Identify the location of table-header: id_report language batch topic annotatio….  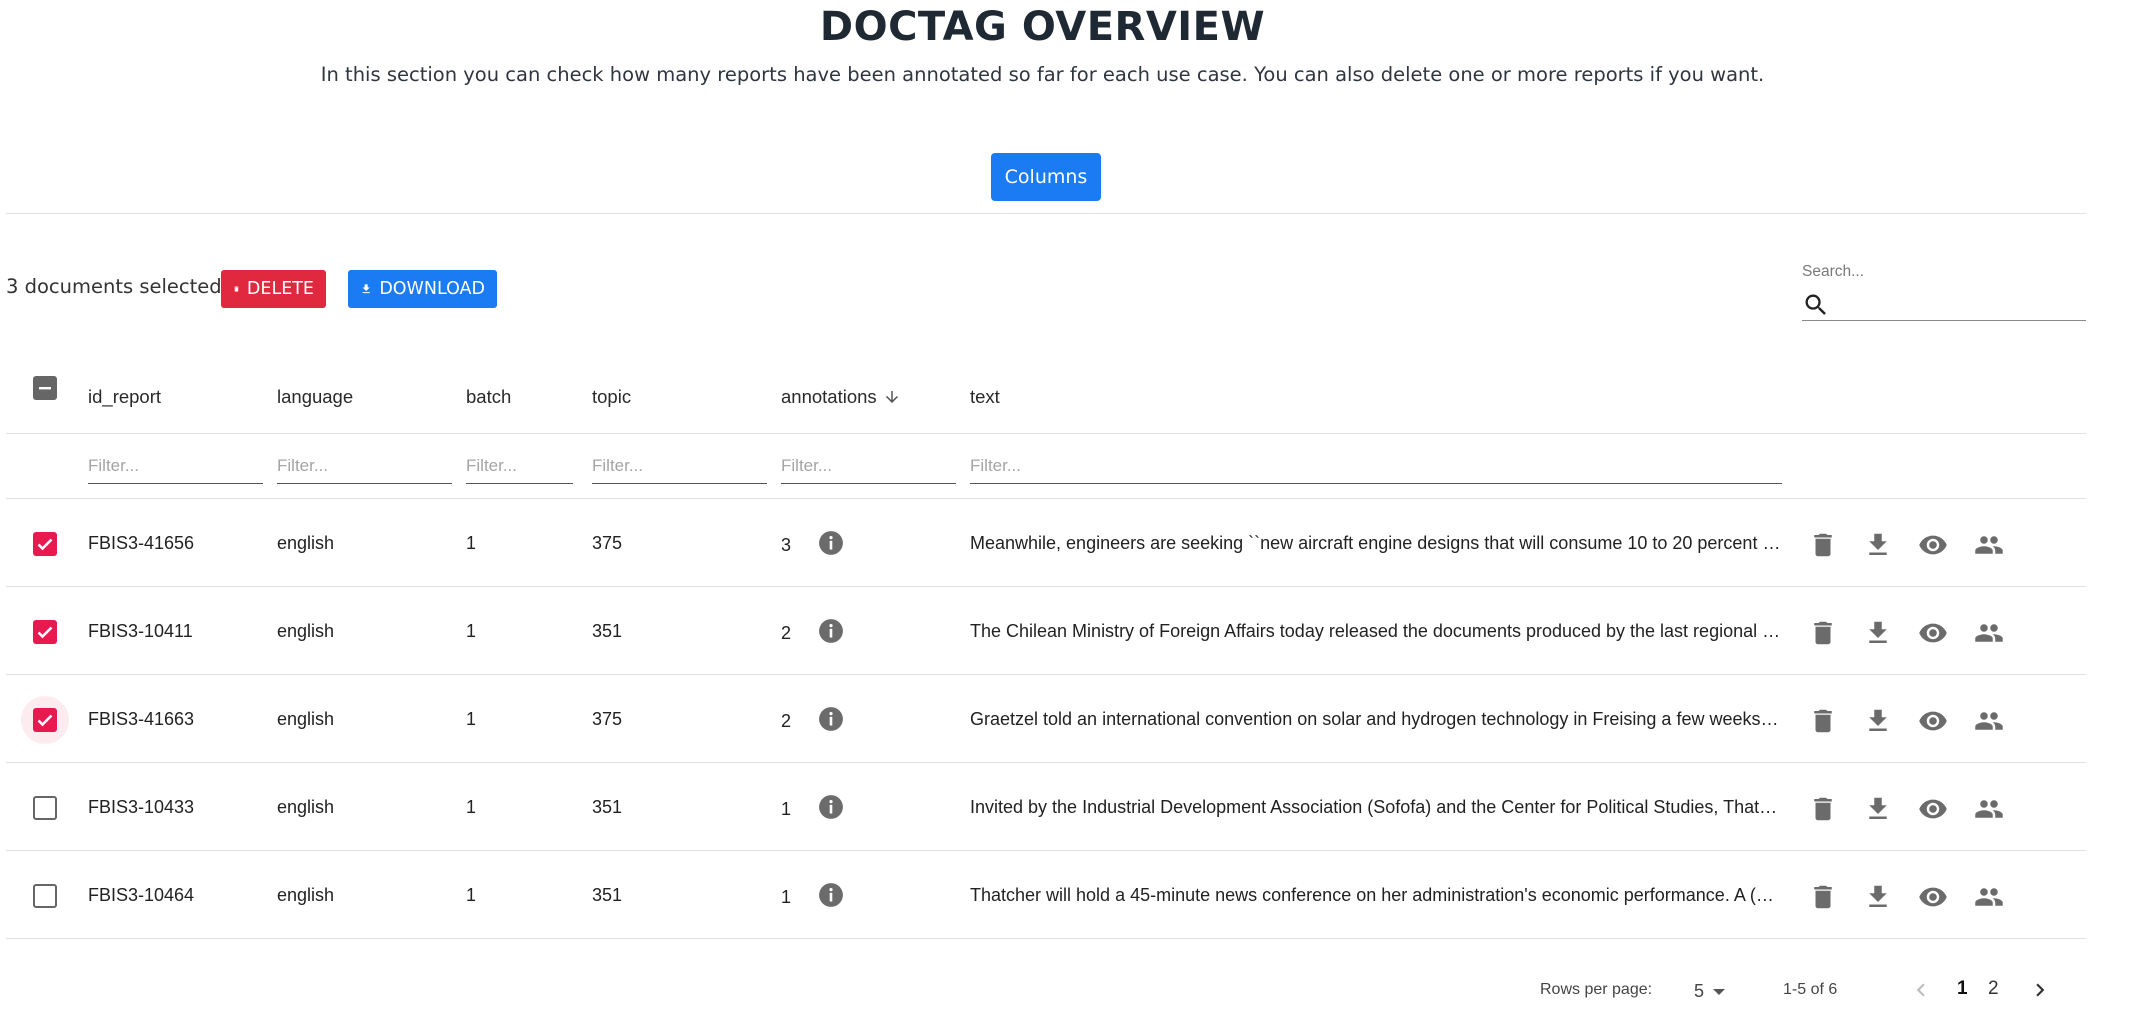
(1046, 392).